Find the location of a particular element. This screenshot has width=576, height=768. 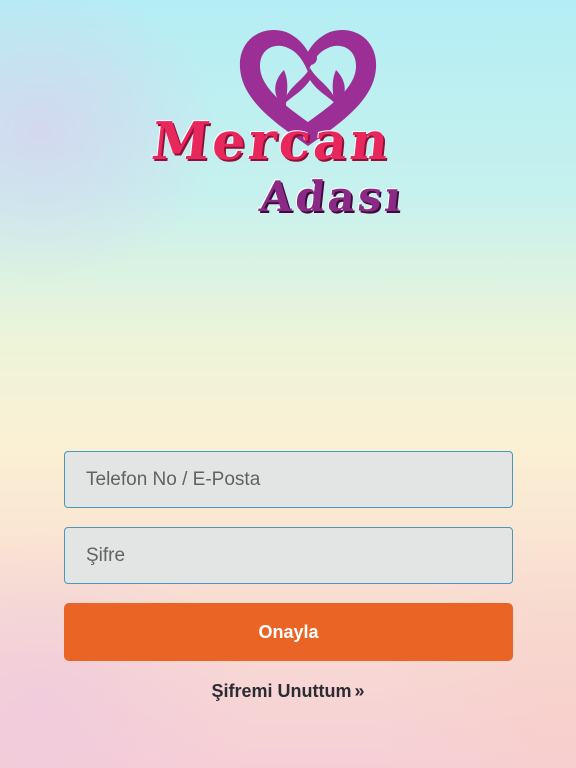

logo-word-adasi: Adası is located at coordinates (332, 196).